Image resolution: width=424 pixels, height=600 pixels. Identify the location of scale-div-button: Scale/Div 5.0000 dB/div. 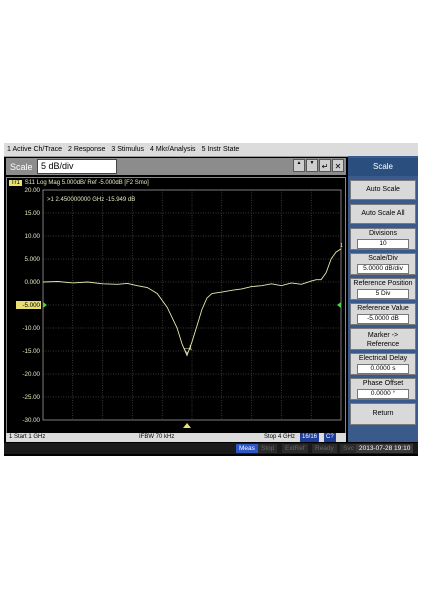
(383, 264).